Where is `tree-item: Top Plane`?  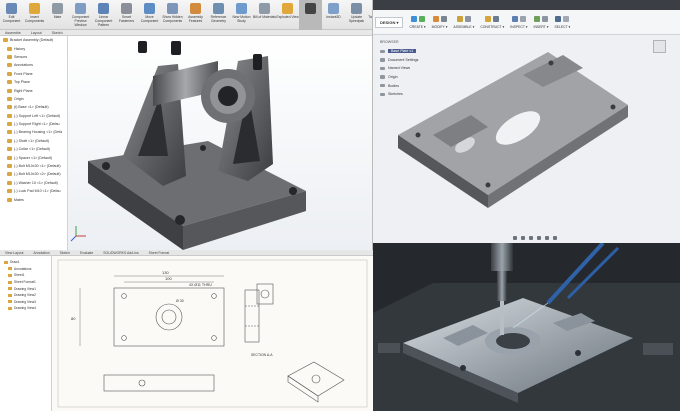 tree-item: Top Plane is located at coordinates (33, 82).